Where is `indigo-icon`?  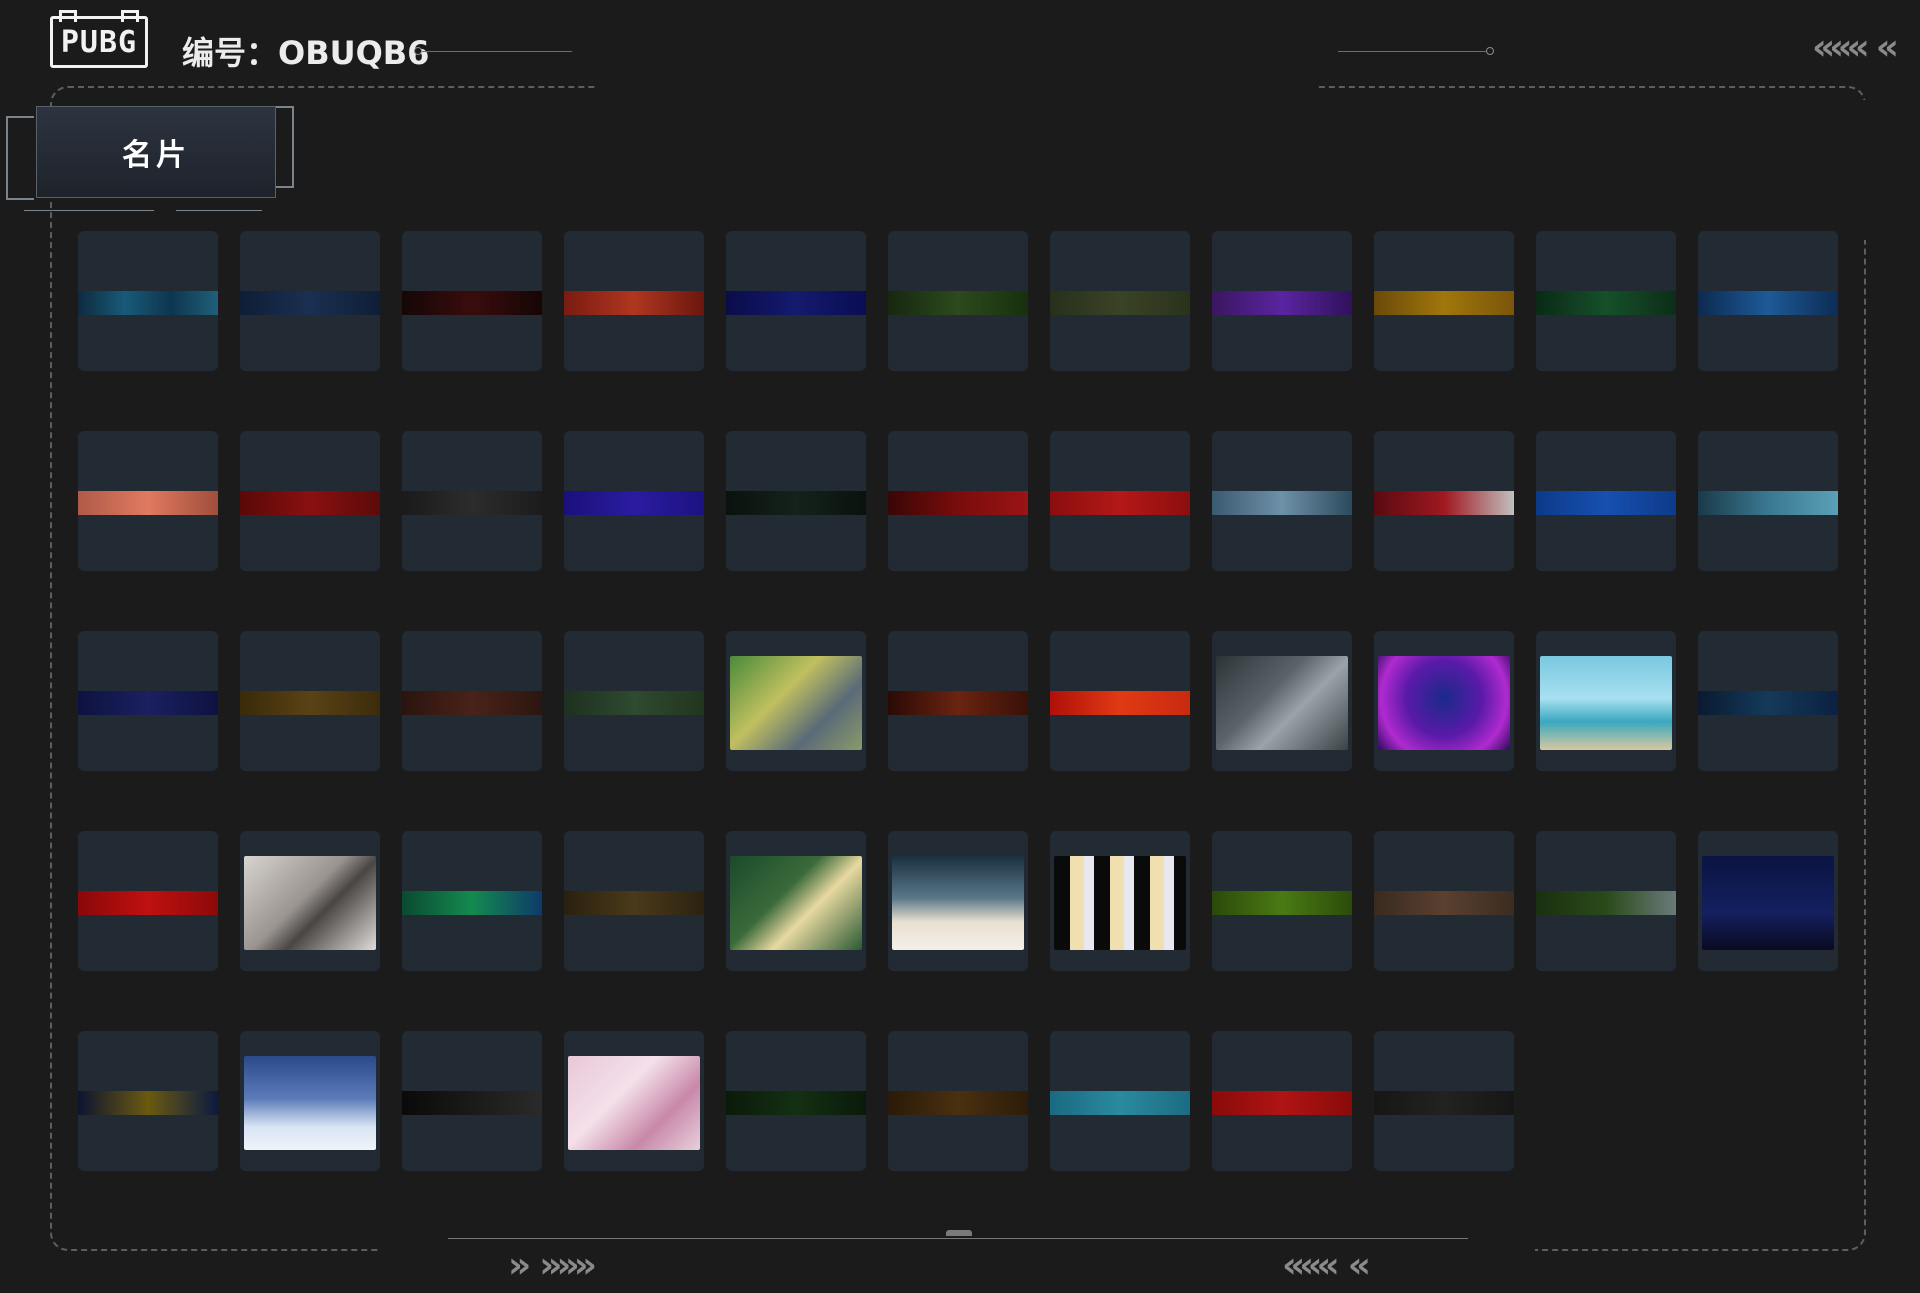 indigo-icon is located at coordinates (634, 503).